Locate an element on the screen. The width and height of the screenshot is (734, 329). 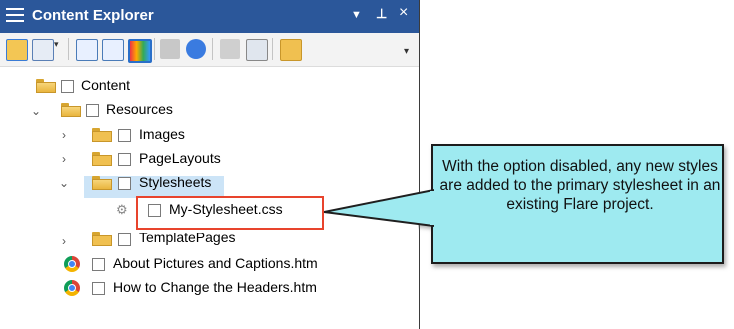
tree-item-resources: Resources is located at coordinates (139, 109).